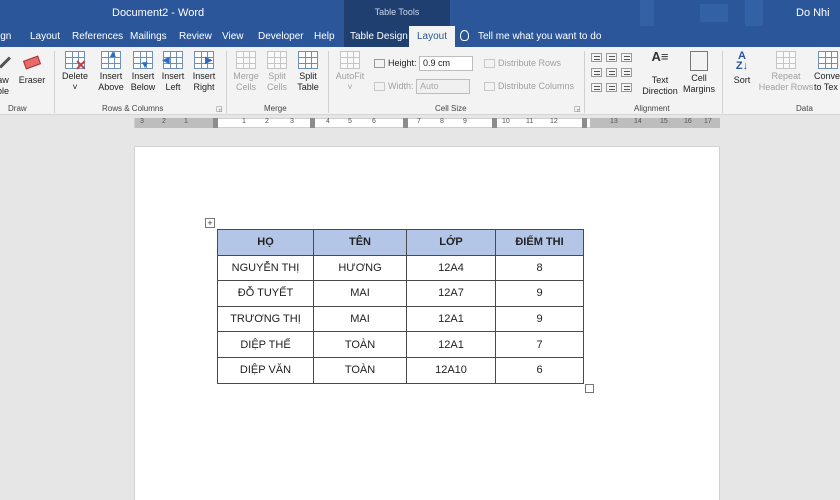 The image size is (840, 500). Describe the element at coordinates (451, 370) in the screenshot. I see `table-cell: 12A10` at that location.